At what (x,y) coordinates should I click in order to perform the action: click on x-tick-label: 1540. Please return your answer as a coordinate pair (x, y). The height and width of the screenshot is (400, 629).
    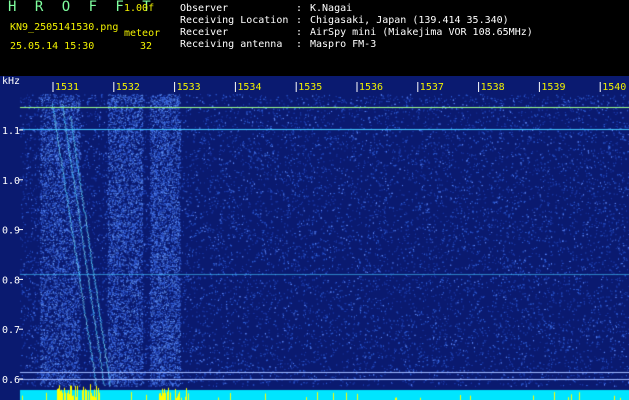
    Looking at the image, I should click on (614, 87).